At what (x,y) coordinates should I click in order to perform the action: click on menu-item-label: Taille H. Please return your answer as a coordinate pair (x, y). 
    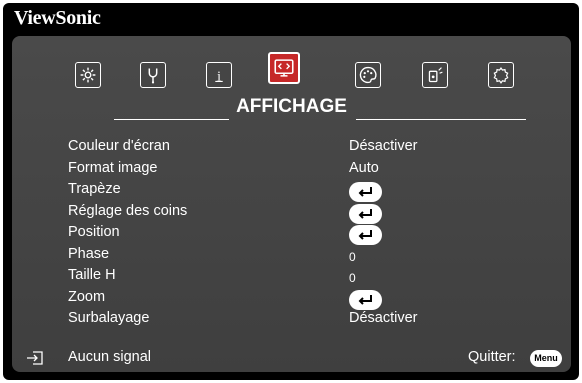
    Looking at the image, I should click on (92, 275).